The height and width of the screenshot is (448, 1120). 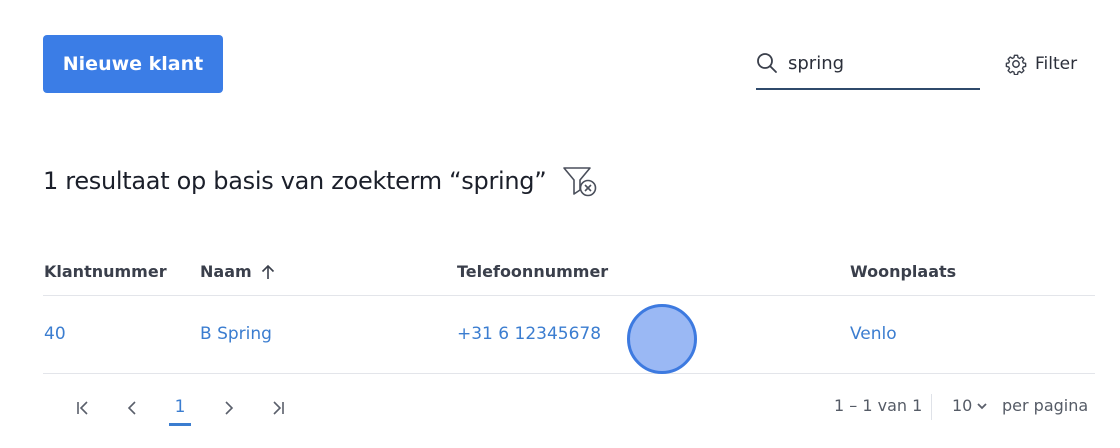 I want to click on cell-telefoonnummer: +31 6 12345678, so click(x=529, y=334).